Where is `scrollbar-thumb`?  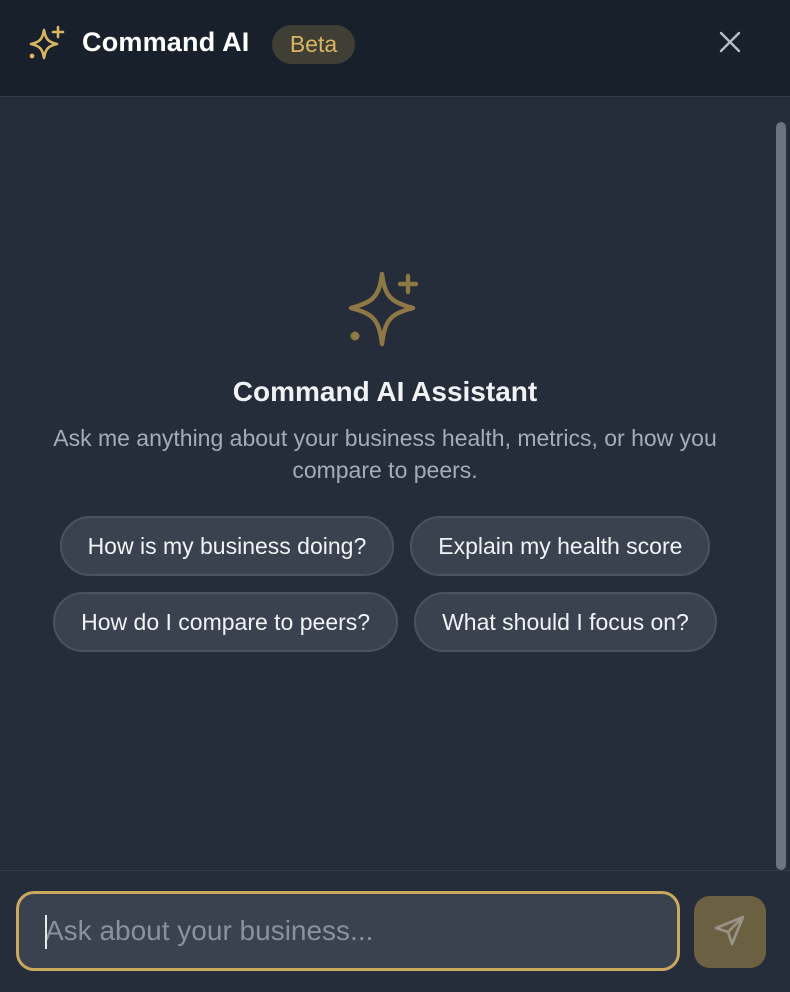 scrollbar-thumb is located at coordinates (781, 496).